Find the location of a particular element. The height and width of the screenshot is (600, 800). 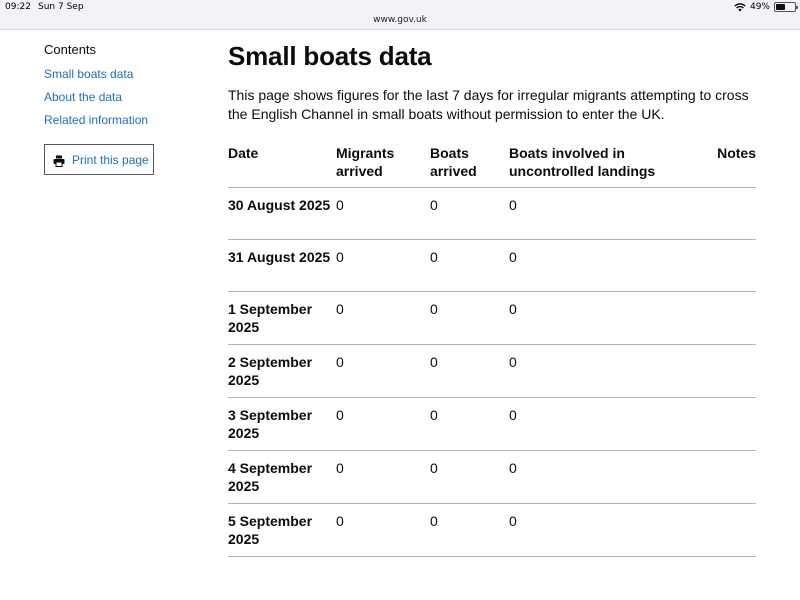

contents-item: Related information is located at coordinates (129, 120).